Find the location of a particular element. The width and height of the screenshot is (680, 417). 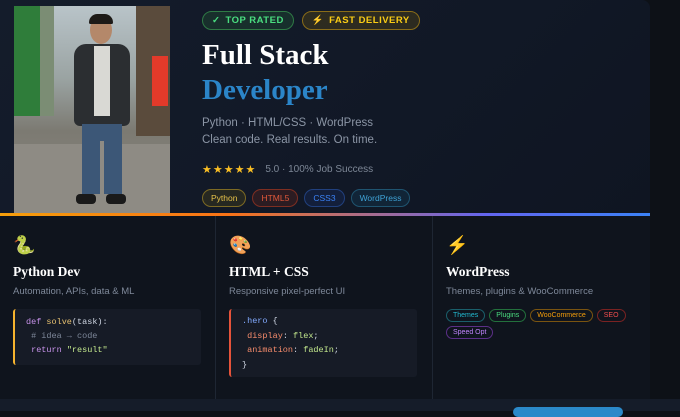

tag-seo: SEO is located at coordinates (611, 315).